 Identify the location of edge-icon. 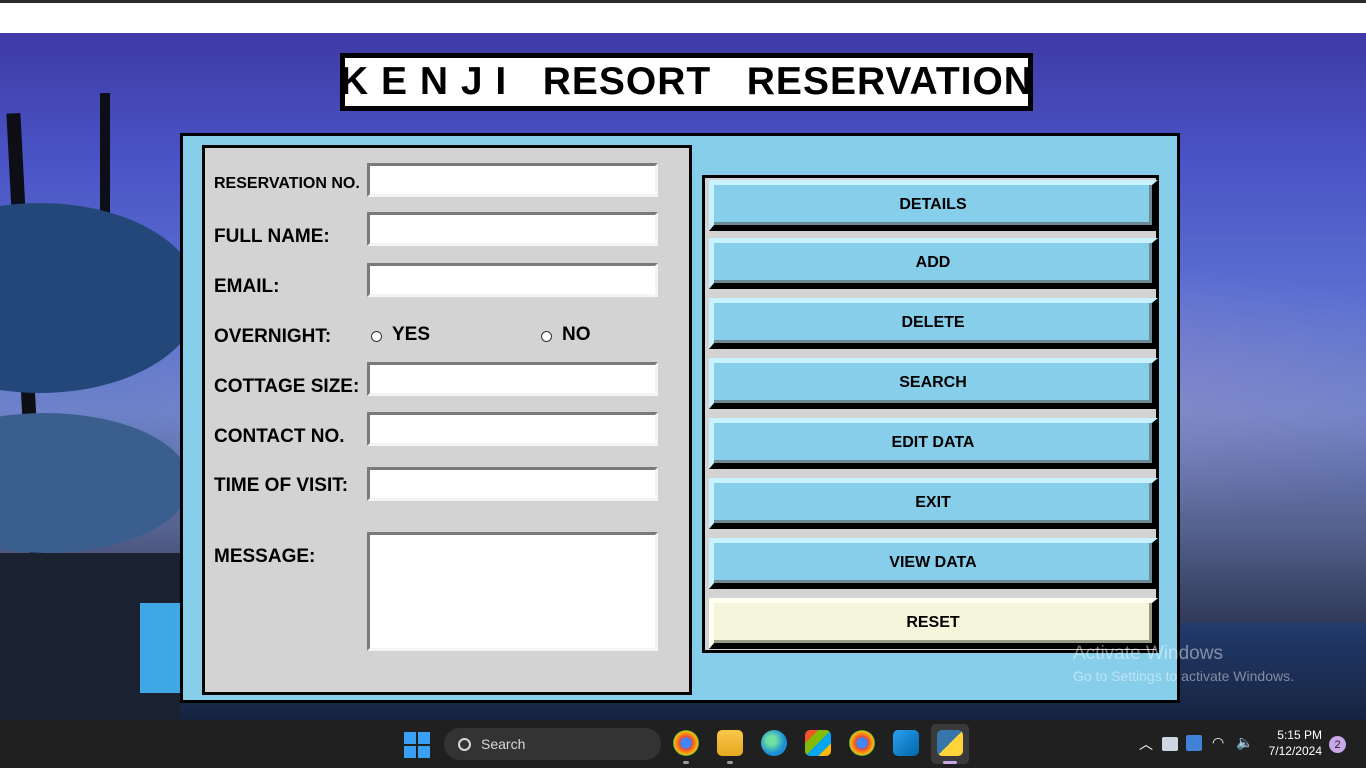
(774, 743).